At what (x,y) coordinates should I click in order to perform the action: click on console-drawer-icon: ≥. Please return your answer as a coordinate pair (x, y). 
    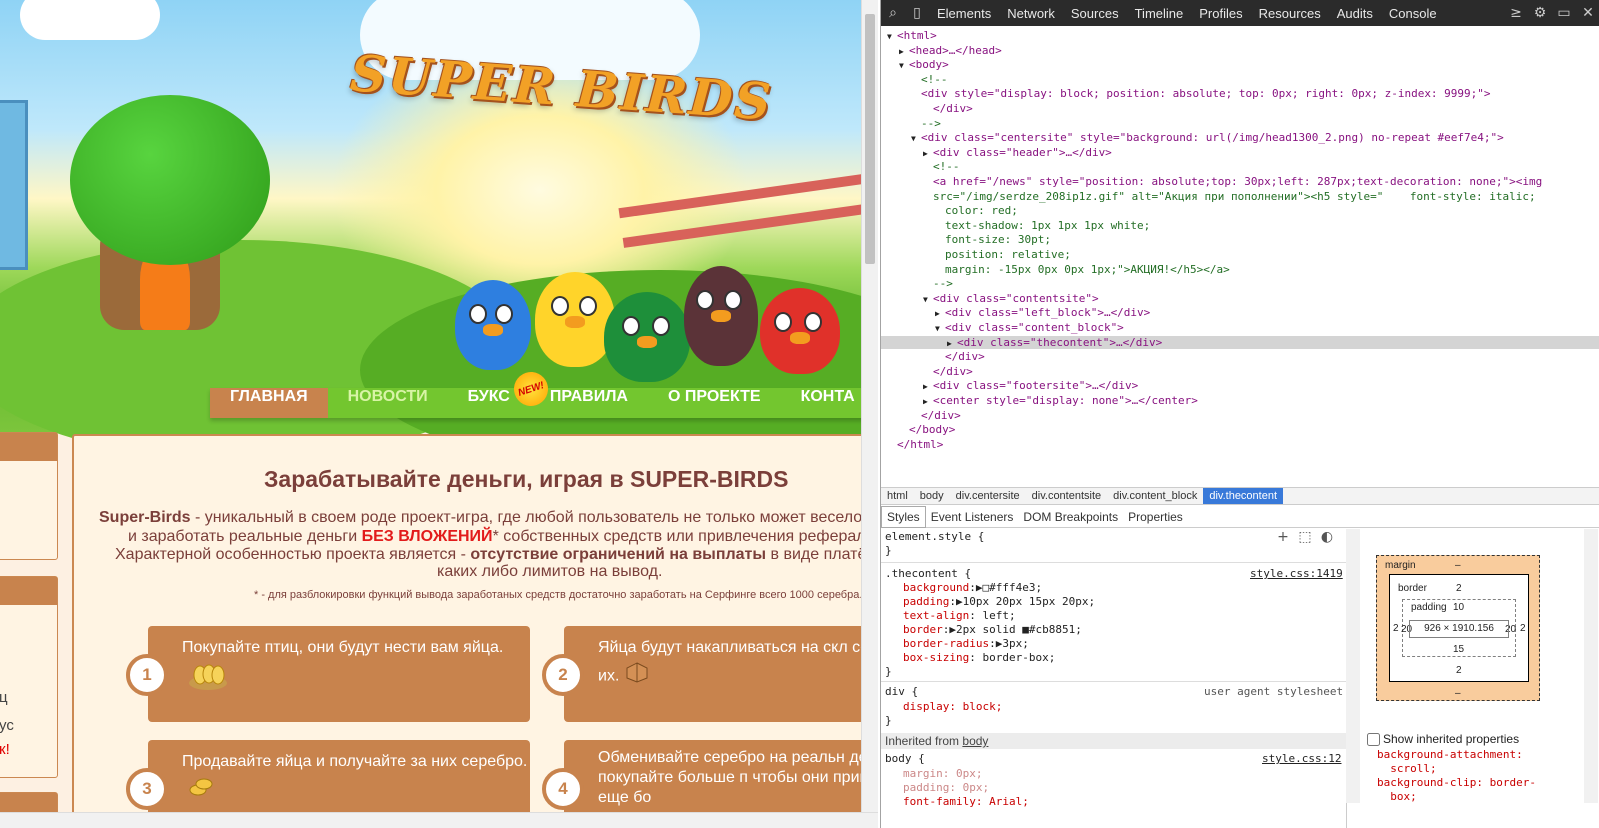
    Looking at the image, I should click on (1516, 13).